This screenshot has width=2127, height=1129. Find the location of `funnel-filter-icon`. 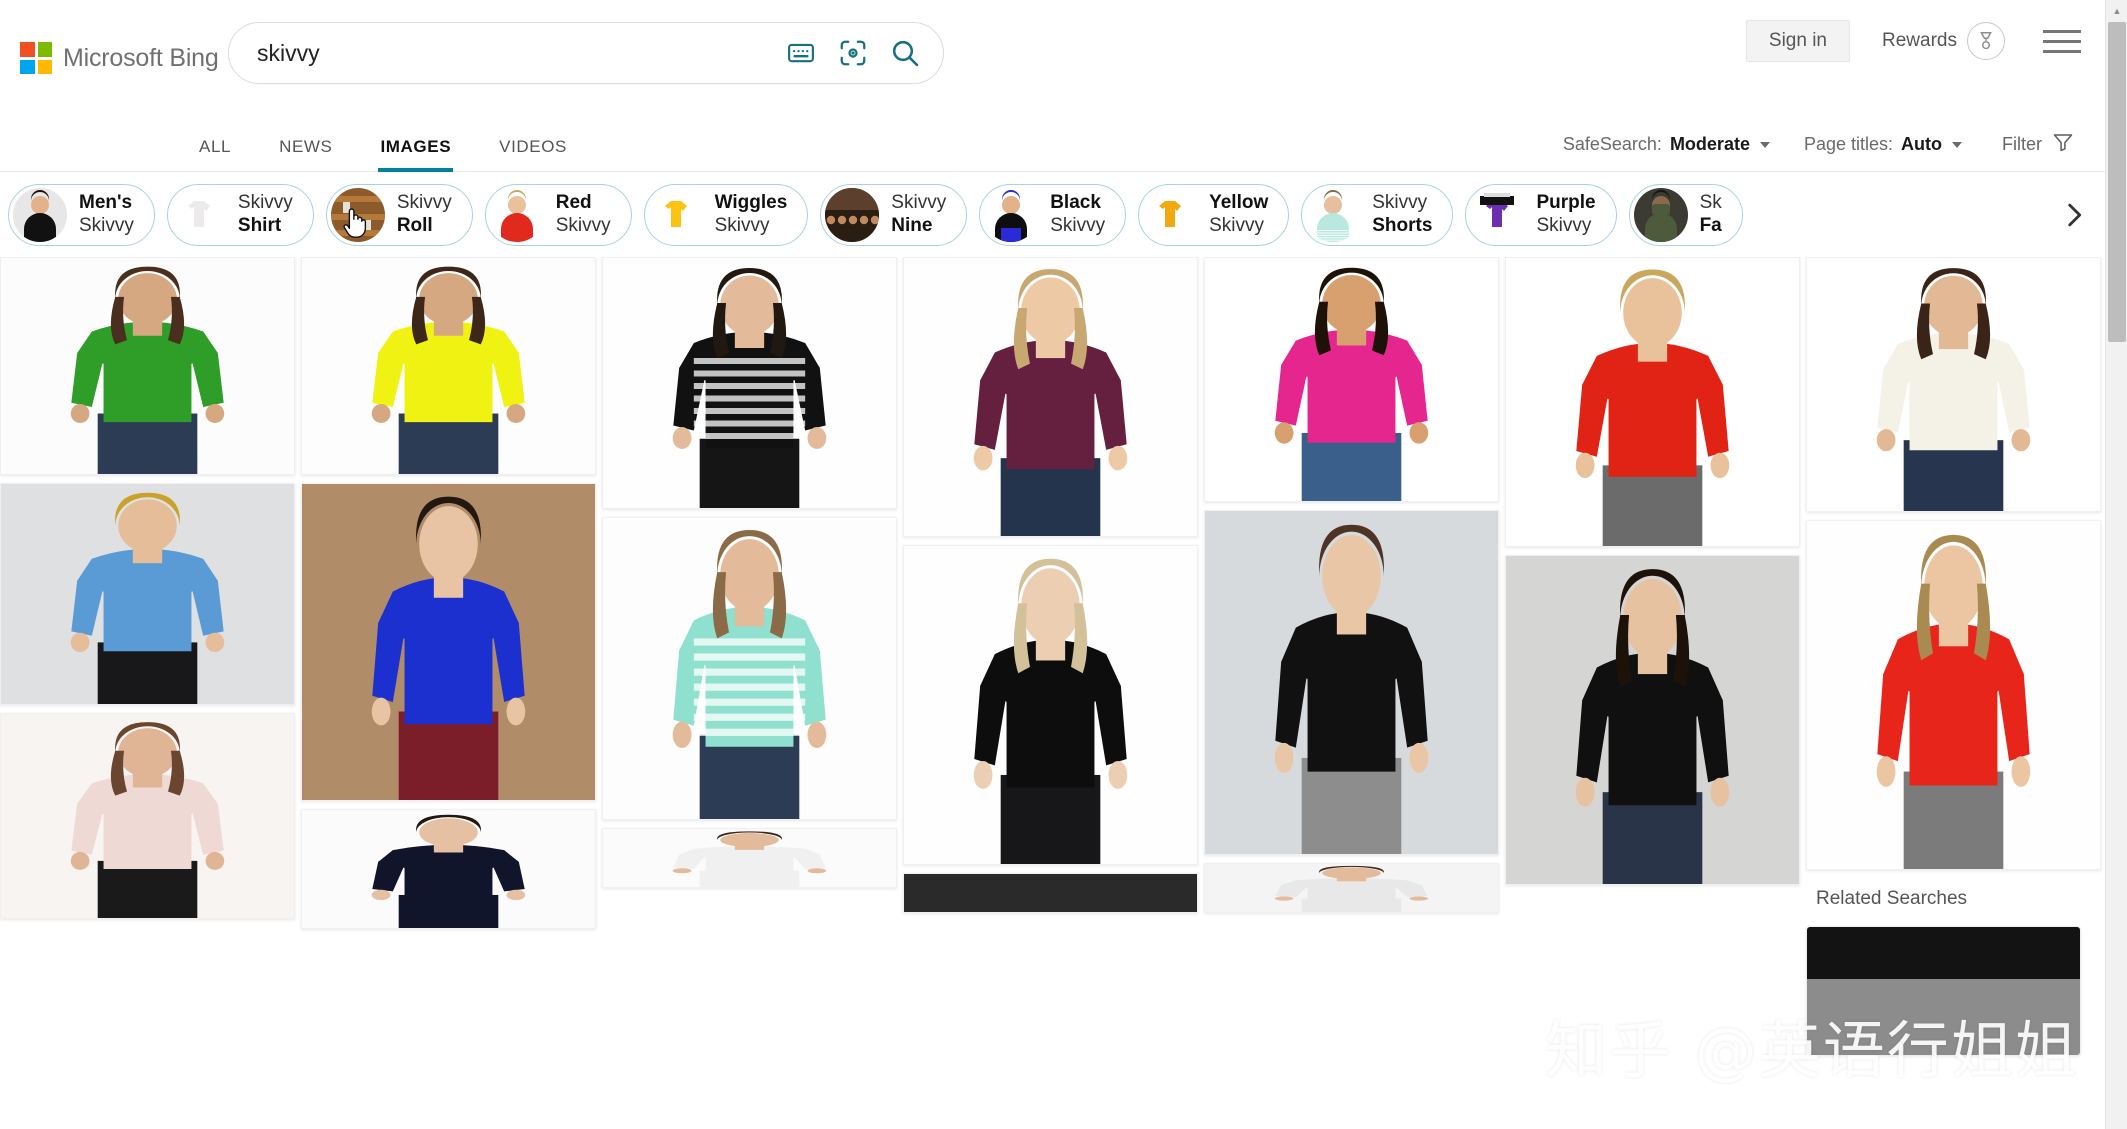

funnel-filter-icon is located at coordinates (2063, 144).